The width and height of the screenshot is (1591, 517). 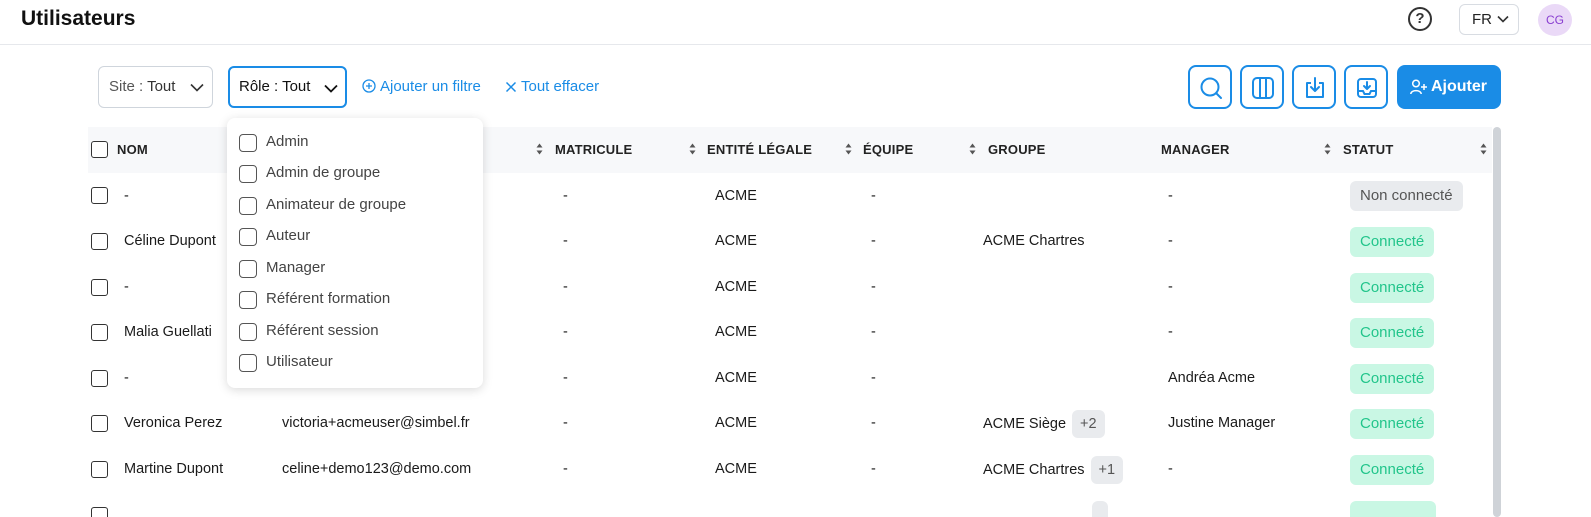 What do you see at coordinates (1034, 241) in the screenshot?
I see `user-group: ACME Chartres` at bounding box center [1034, 241].